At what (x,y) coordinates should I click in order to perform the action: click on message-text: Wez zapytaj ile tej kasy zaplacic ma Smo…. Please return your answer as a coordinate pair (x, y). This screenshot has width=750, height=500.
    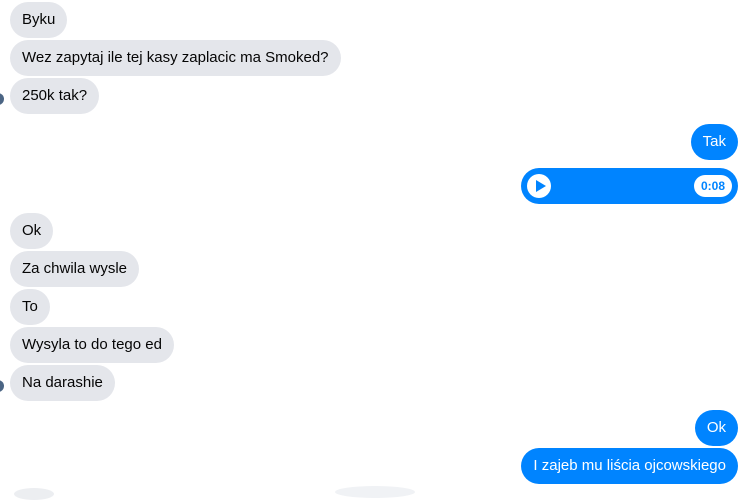
    Looking at the image, I should click on (175, 57).